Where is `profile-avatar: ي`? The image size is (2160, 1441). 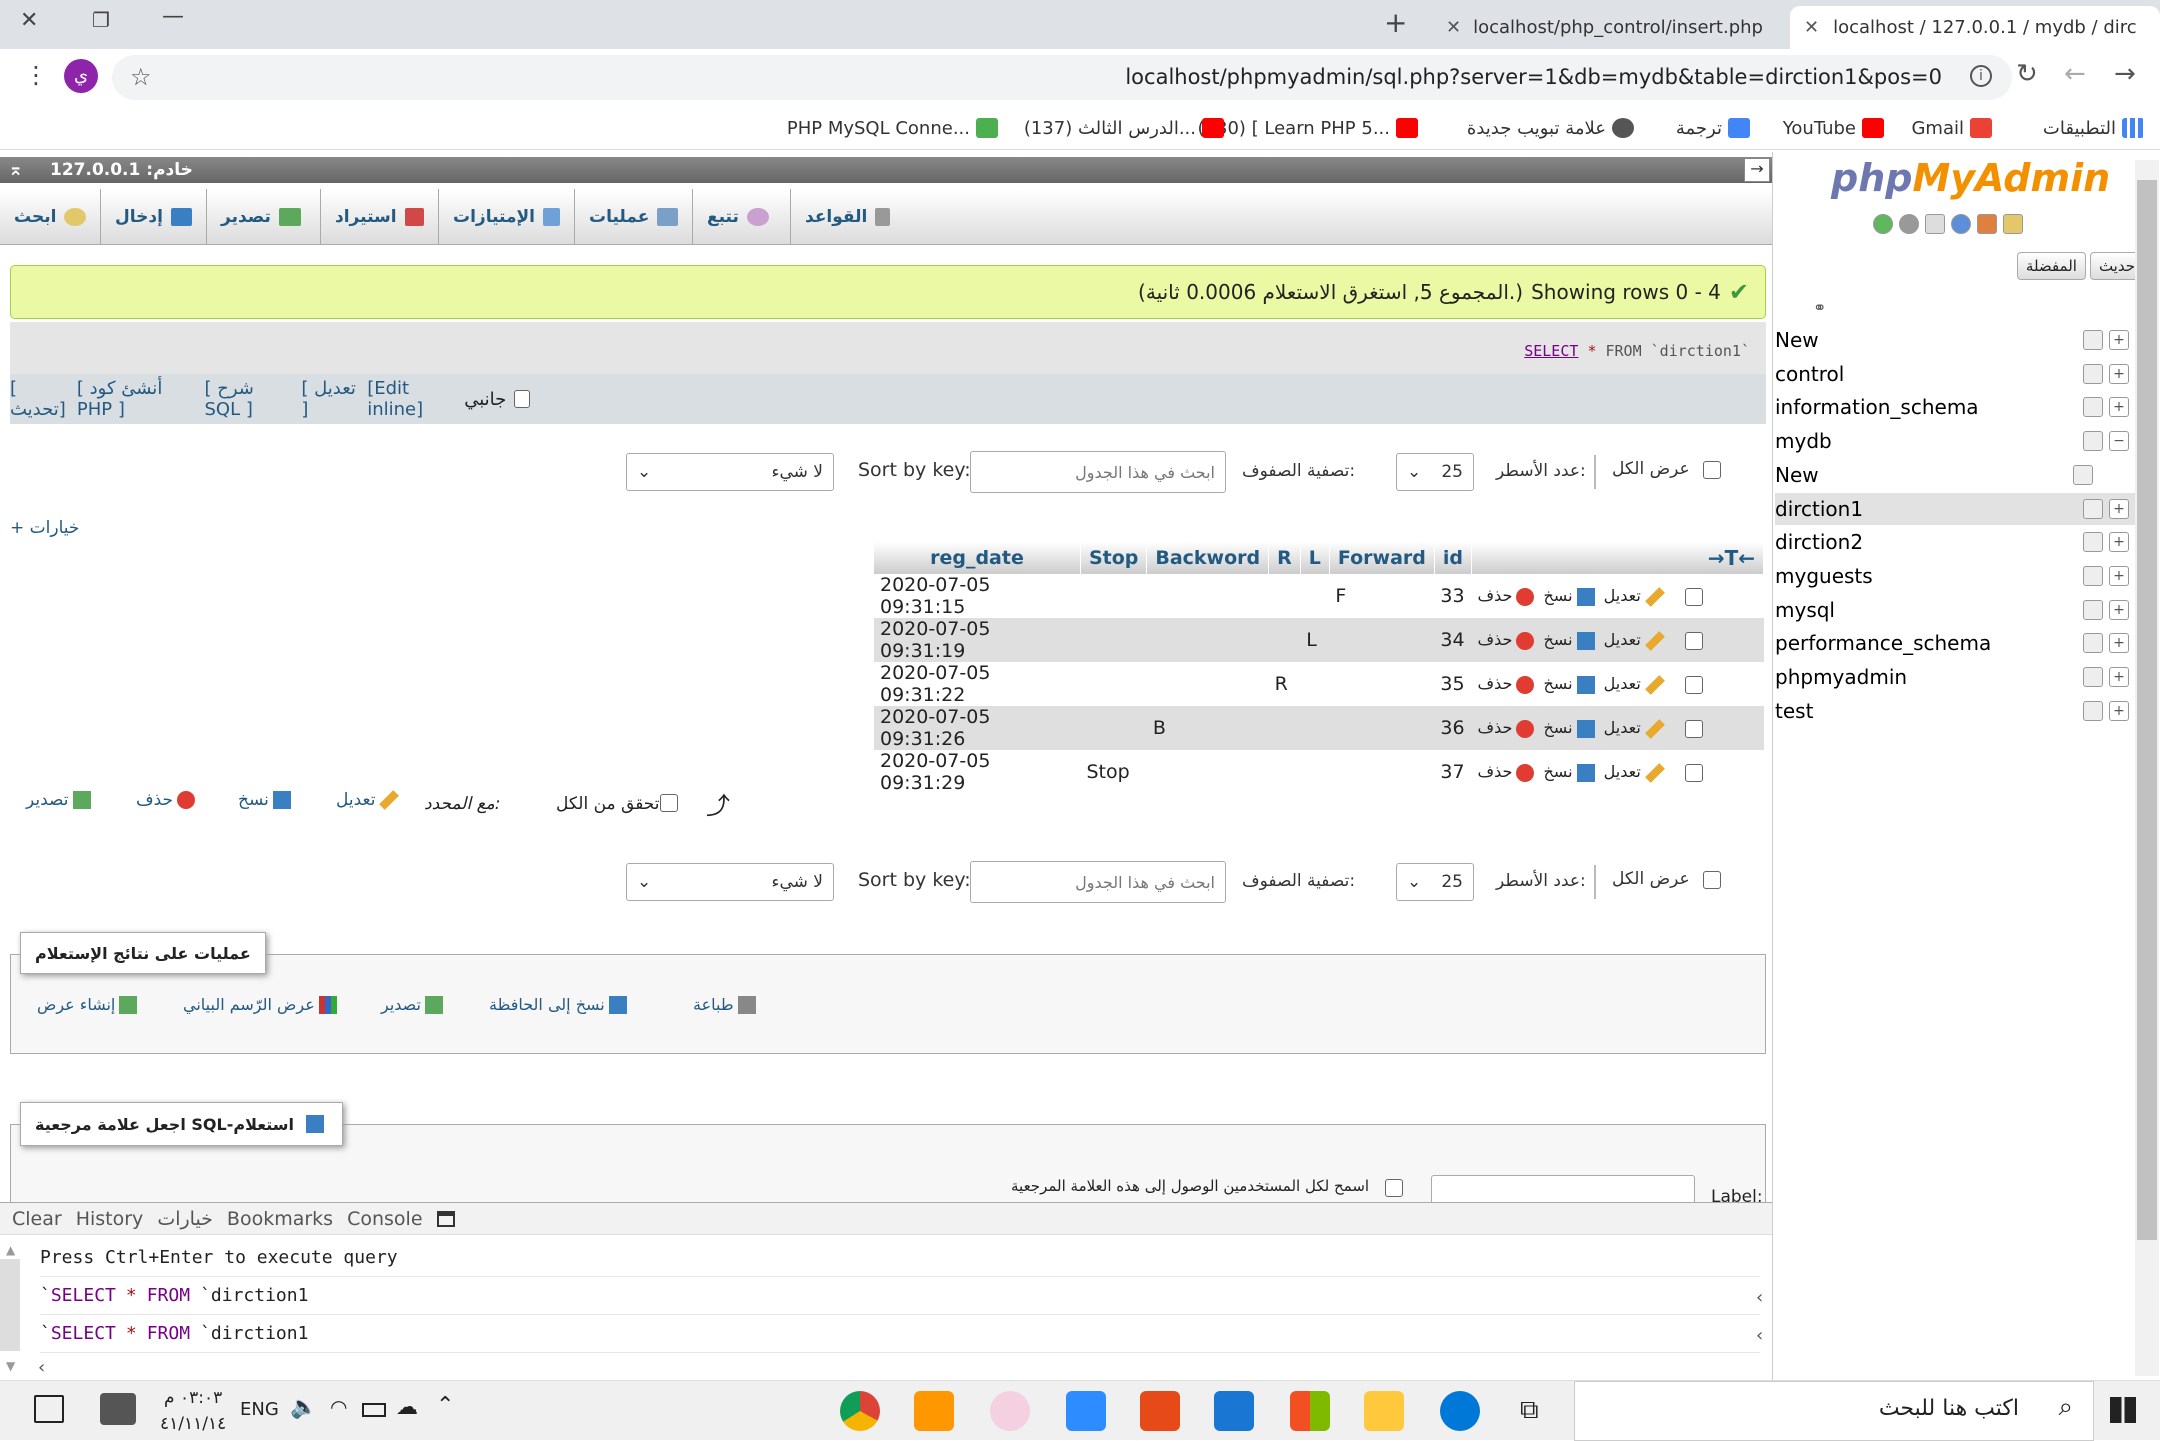 profile-avatar: ي is located at coordinates (81, 76).